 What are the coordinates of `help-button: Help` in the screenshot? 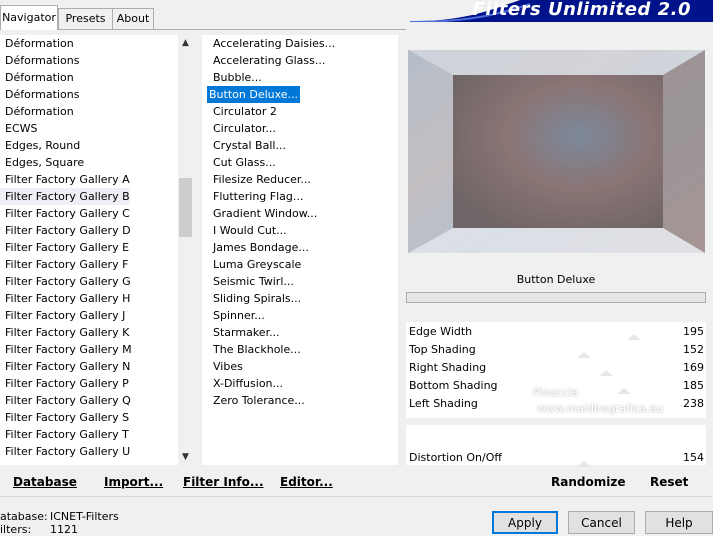 It's located at (679, 522).